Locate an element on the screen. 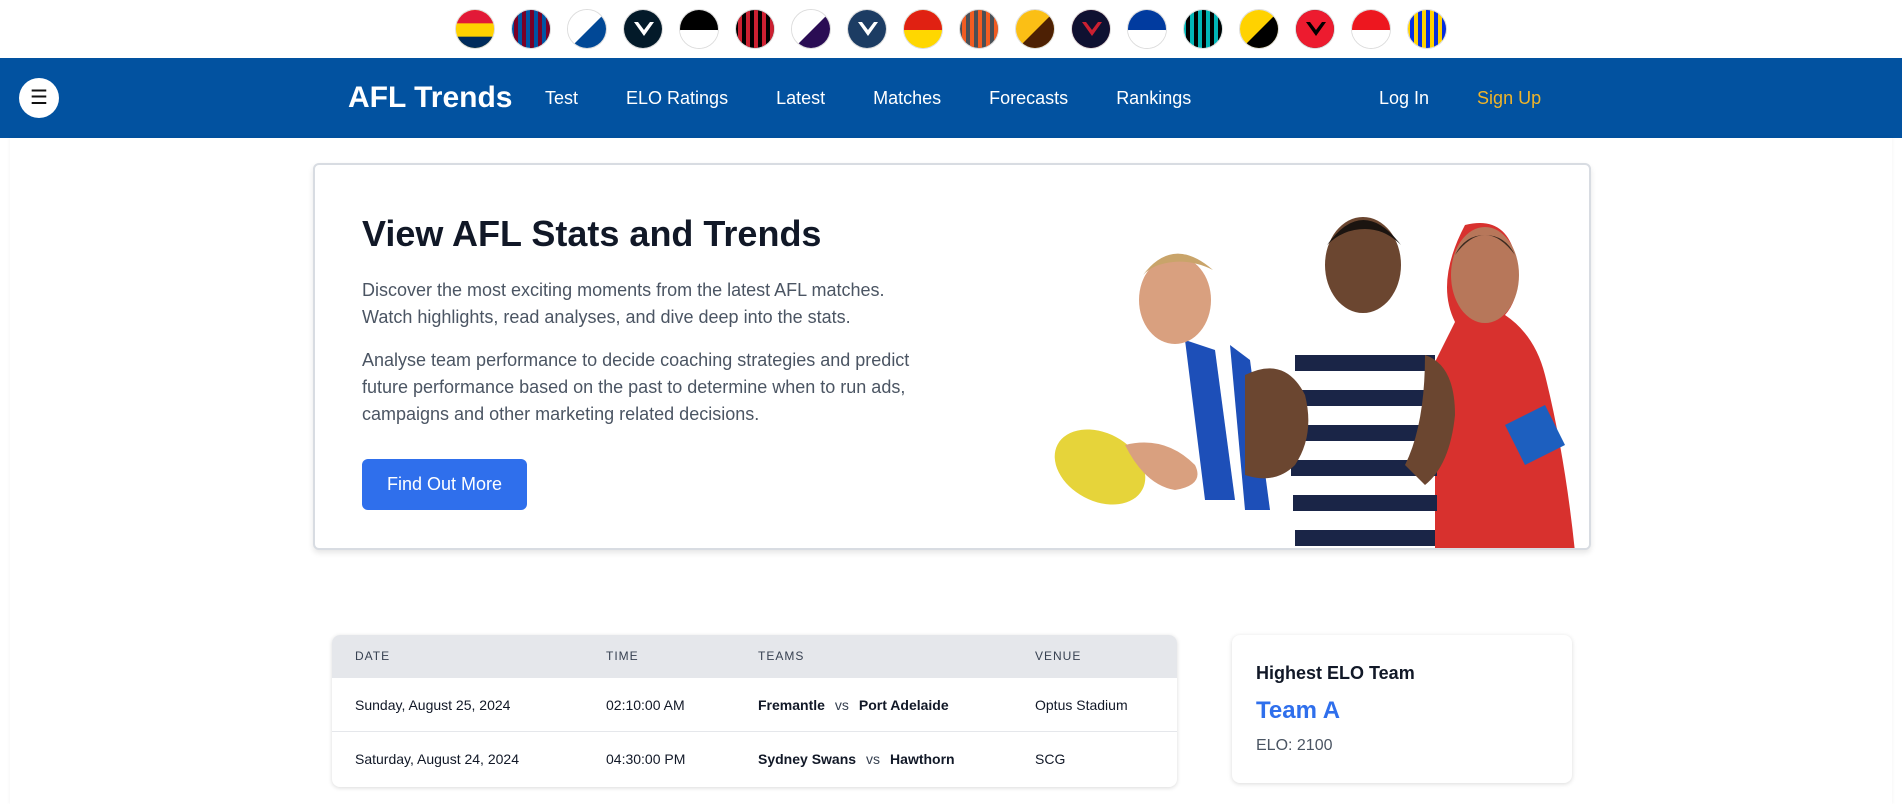 Image resolution: width=1902 pixels, height=804 pixels. highest-elo-team: Team A is located at coordinates (1298, 711).